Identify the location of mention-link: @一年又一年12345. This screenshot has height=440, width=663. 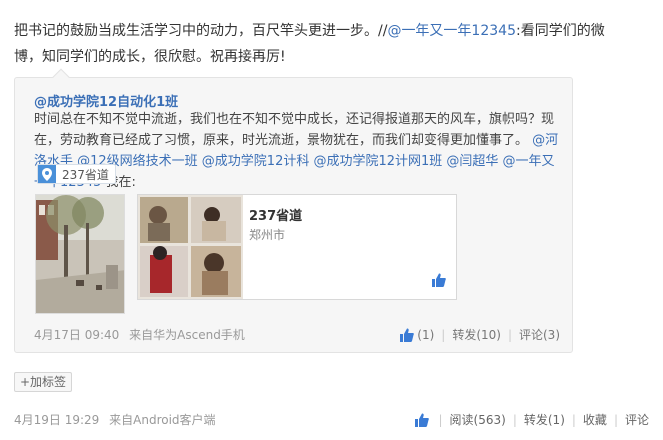
(451, 31).